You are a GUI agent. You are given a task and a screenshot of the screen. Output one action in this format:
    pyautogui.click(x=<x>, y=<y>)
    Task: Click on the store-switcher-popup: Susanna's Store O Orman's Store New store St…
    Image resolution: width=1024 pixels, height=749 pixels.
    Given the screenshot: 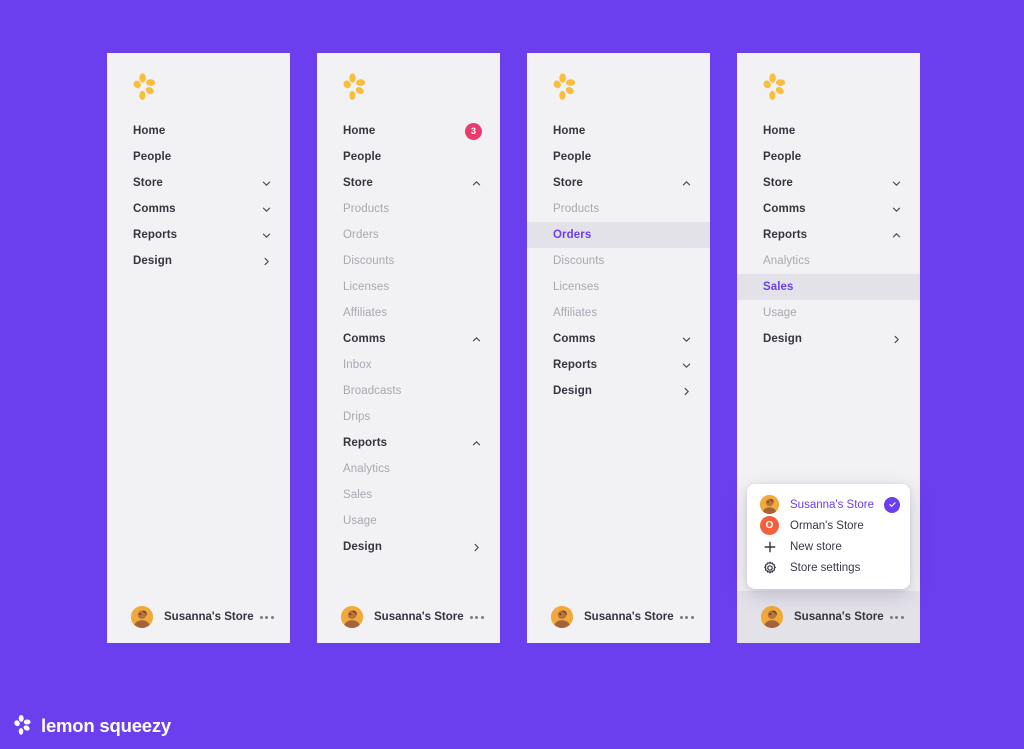 What is the action you would take?
    pyautogui.click(x=828, y=536)
    